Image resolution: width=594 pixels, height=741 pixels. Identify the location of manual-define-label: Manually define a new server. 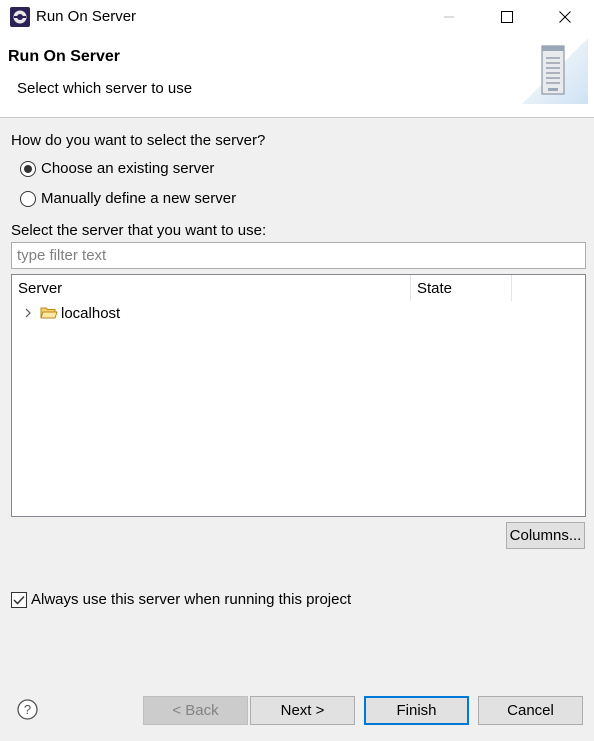
(139, 198).